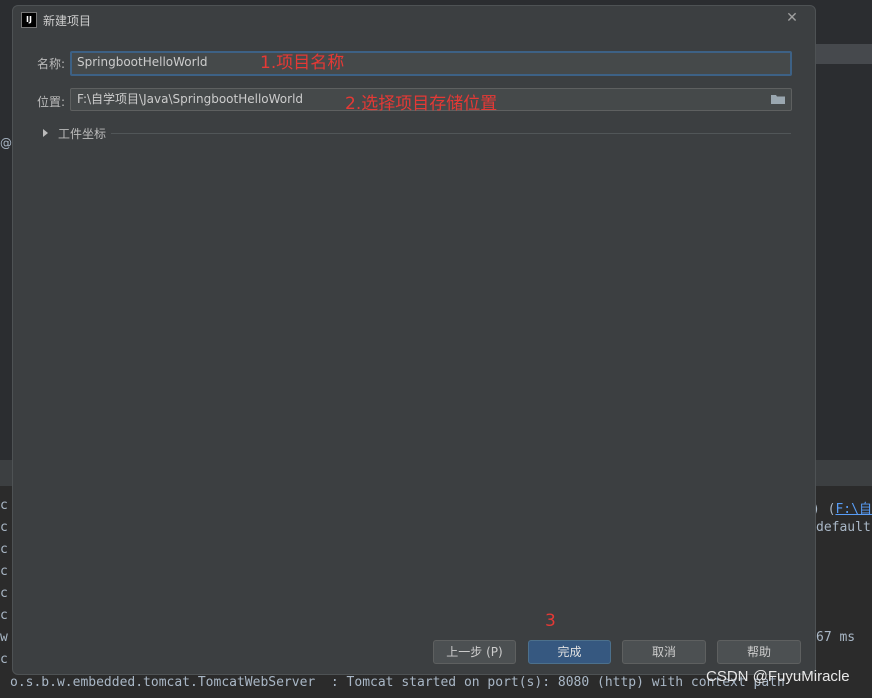 This screenshot has width=872, height=698. Describe the element at coordinates (82, 133) in the screenshot. I see `artifact-coordinates-label: 工件坐标` at that location.